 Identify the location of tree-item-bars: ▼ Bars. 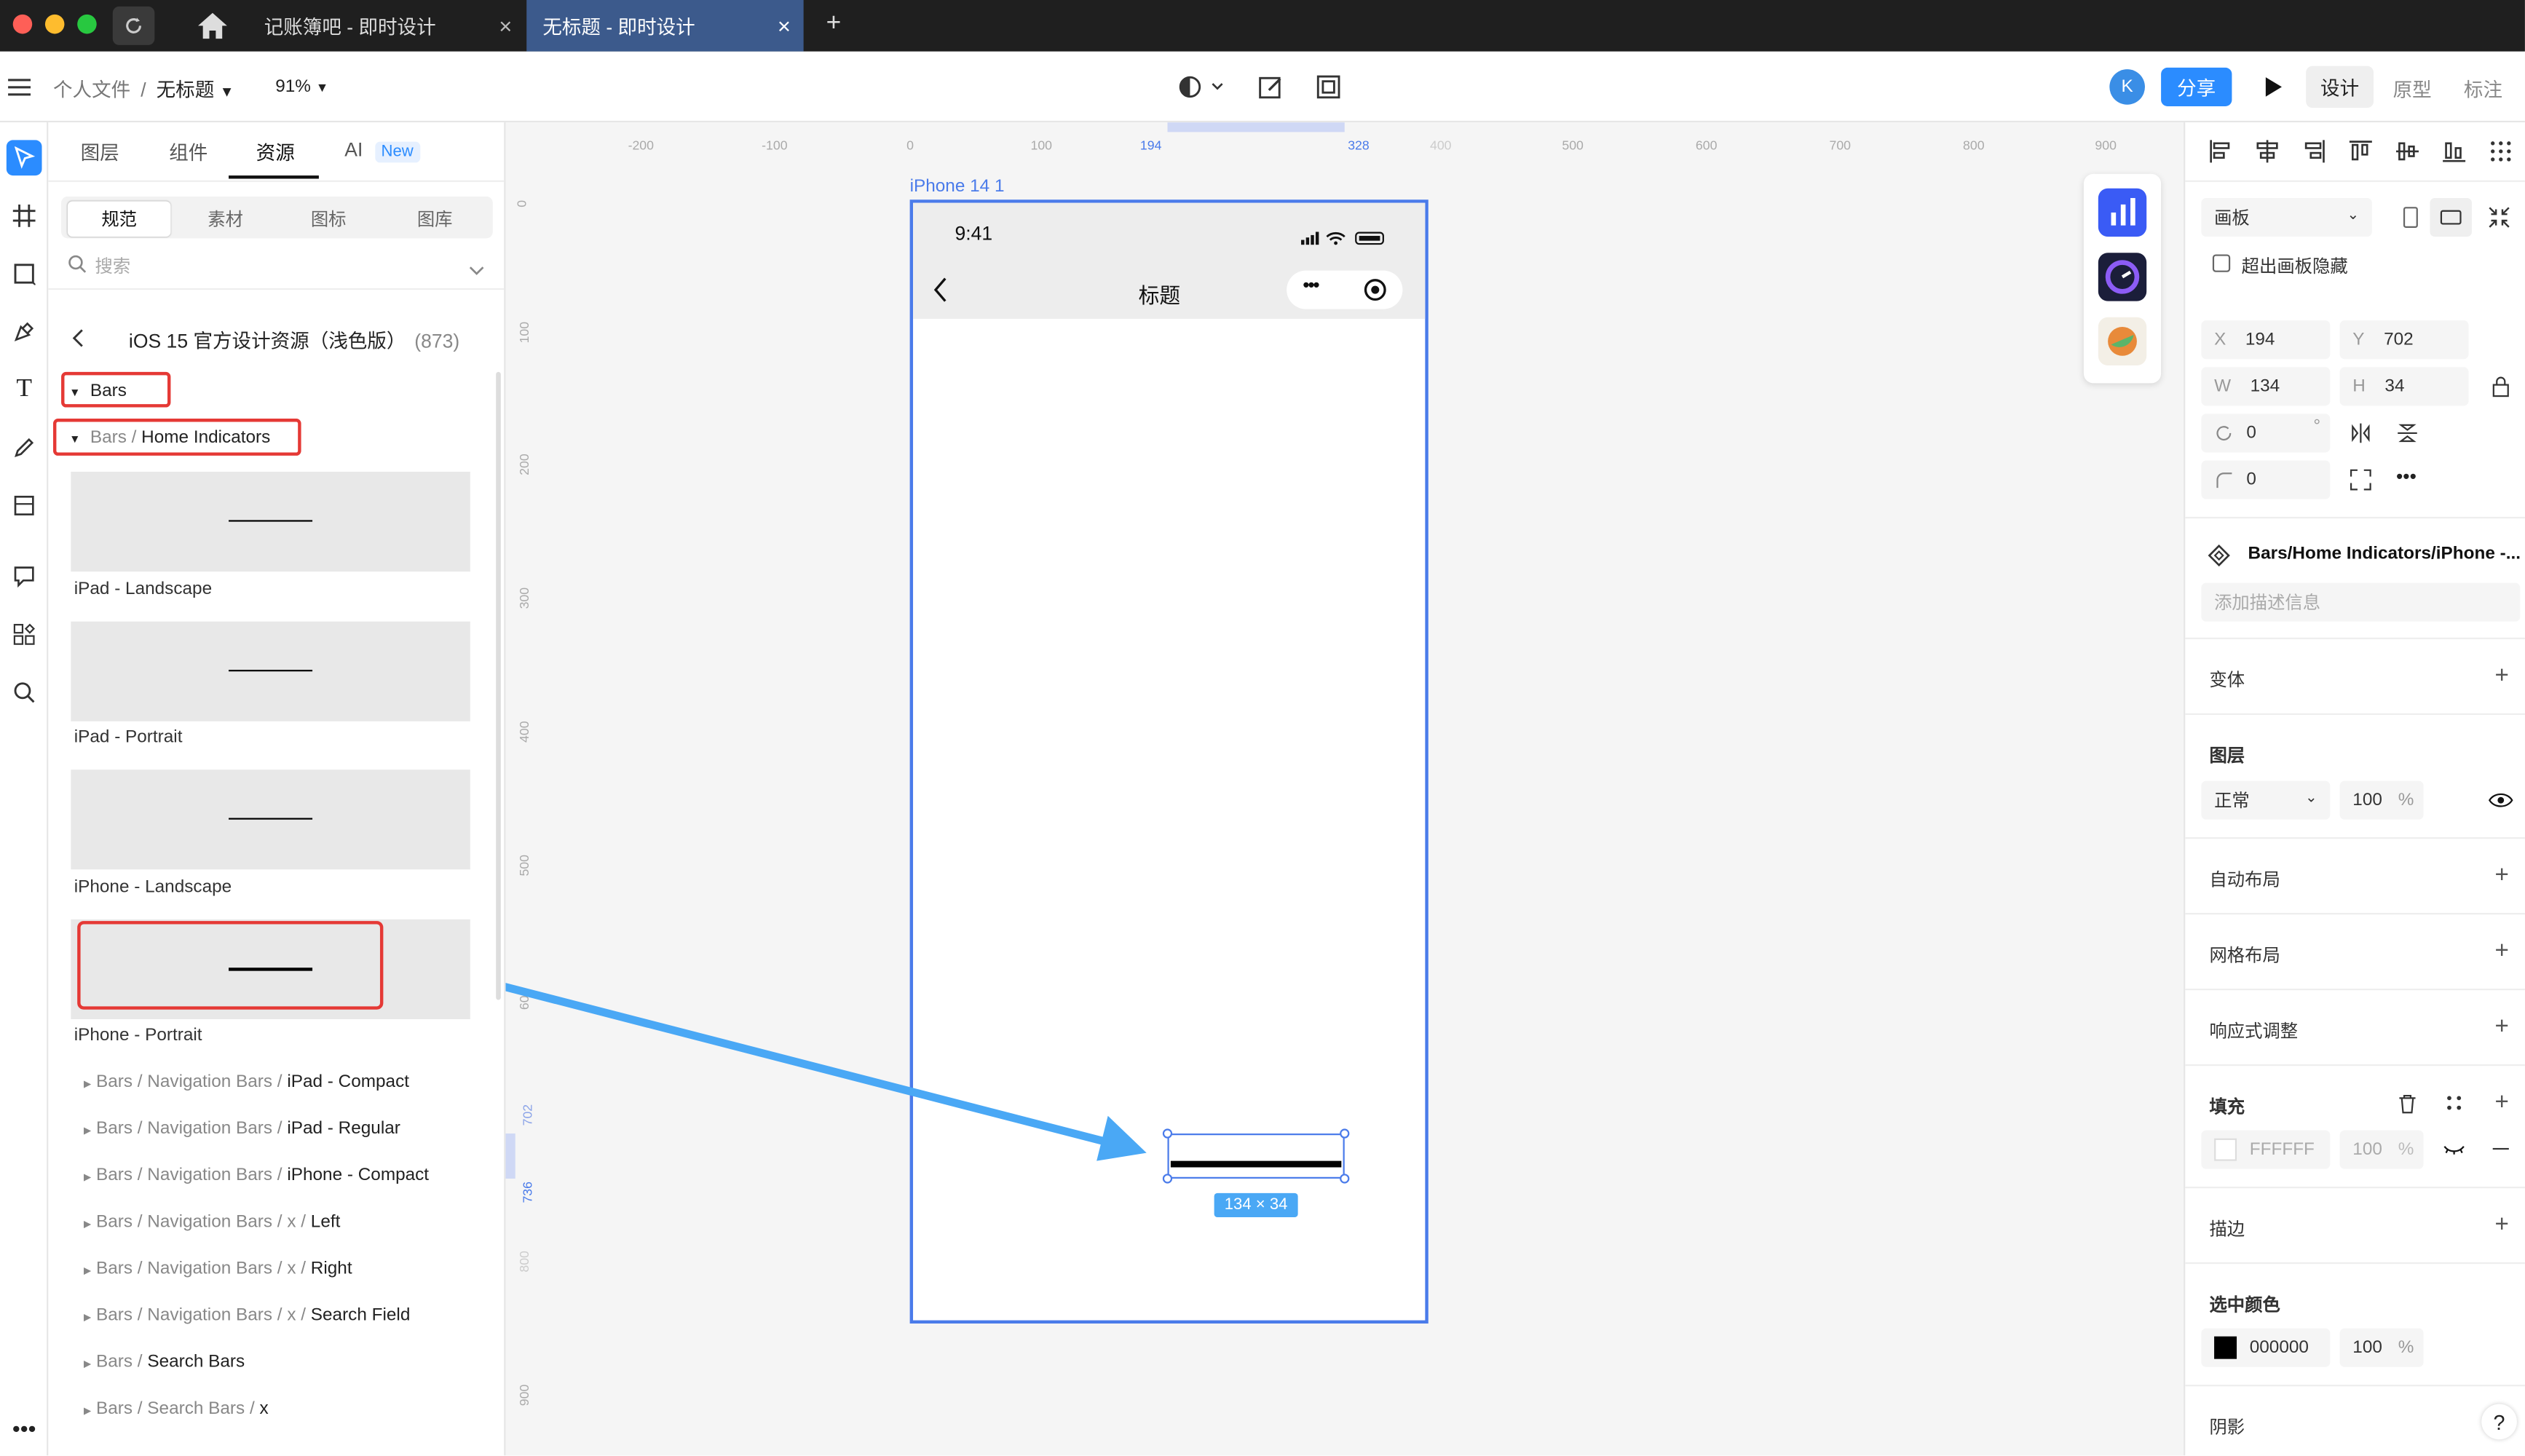
(98, 391).